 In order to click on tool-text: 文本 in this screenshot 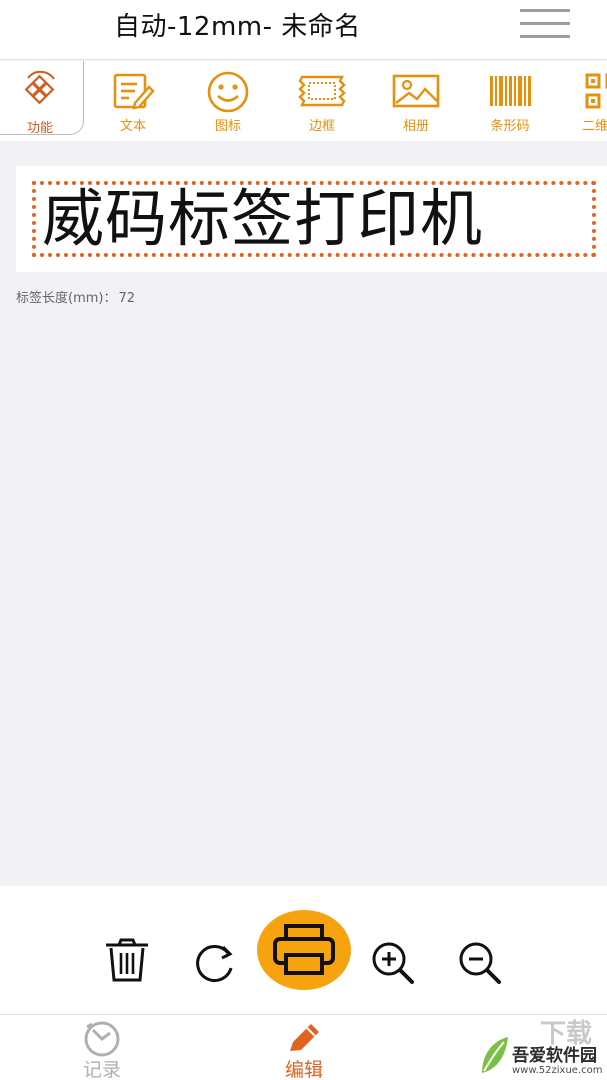, I will do `click(133, 101)`.